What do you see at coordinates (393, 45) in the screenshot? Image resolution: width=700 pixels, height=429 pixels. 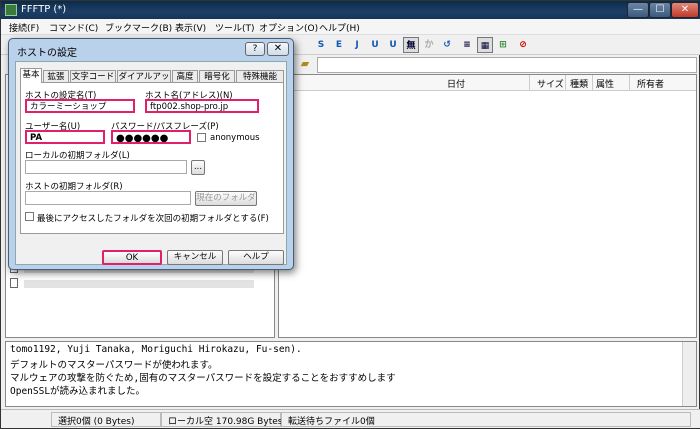 I see `toolbar-utf8bom-button: U` at bounding box center [393, 45].